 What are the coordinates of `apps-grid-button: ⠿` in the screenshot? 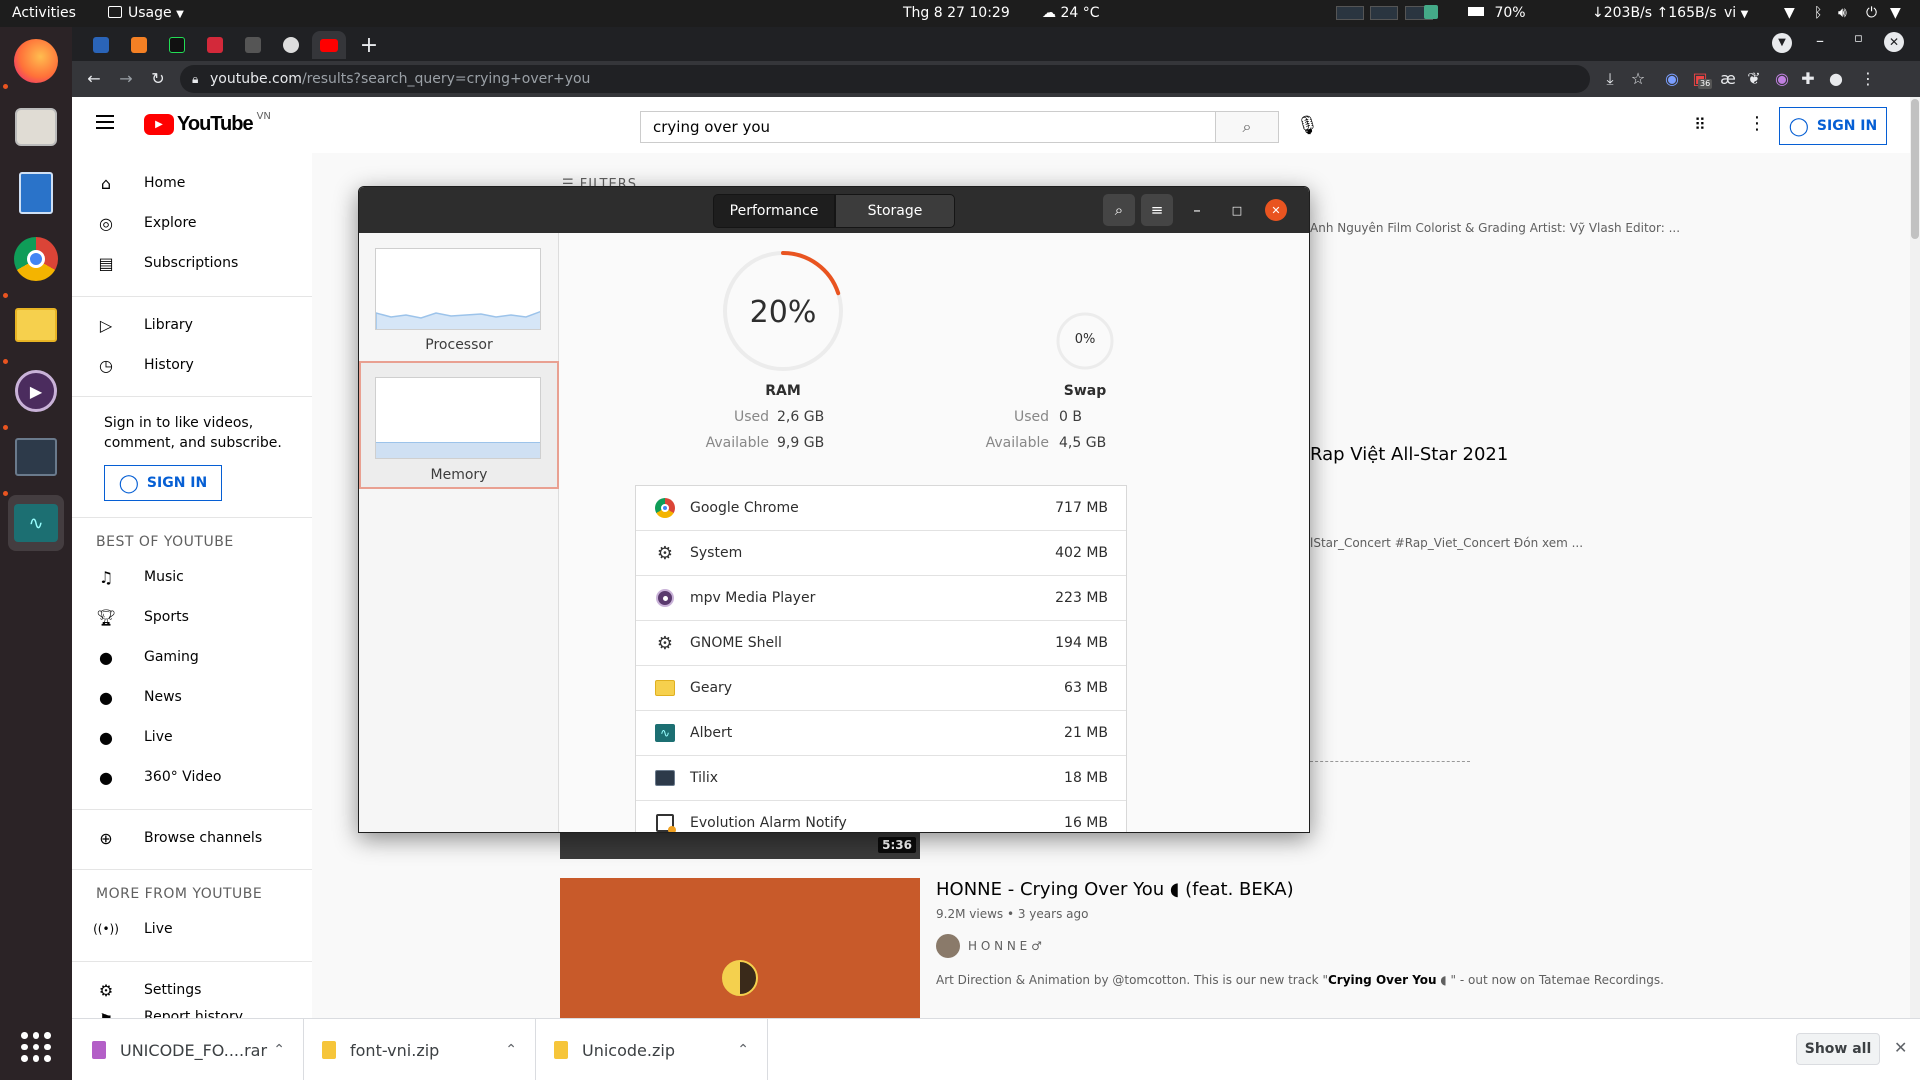 It's located at (1700, 124).